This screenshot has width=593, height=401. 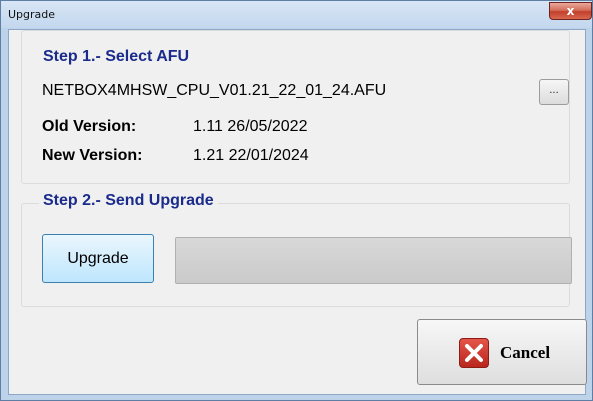 I want to click on cancel-button: Cancel, so click(x=502, y=352).